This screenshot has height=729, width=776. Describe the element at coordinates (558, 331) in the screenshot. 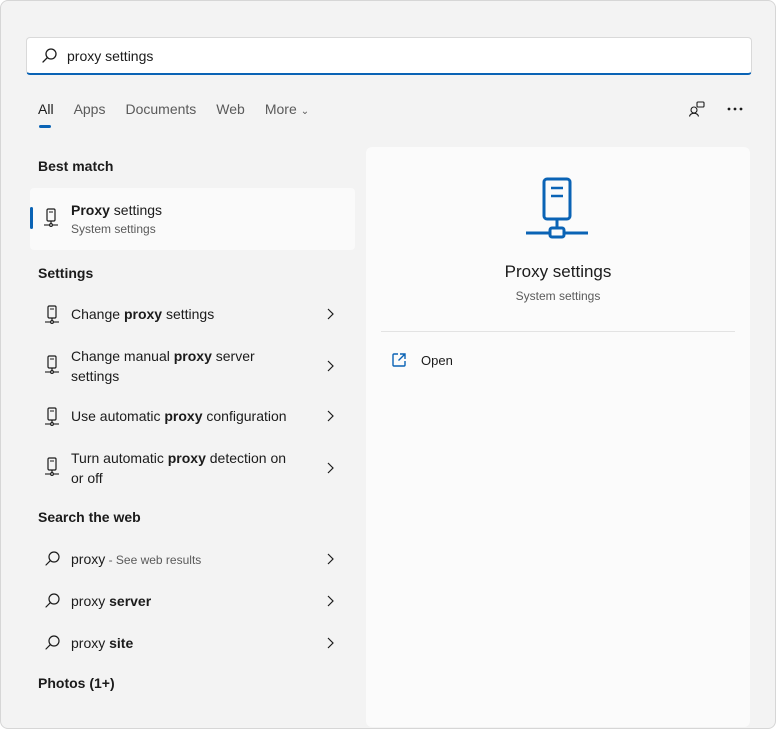

I see `divider` at that location.